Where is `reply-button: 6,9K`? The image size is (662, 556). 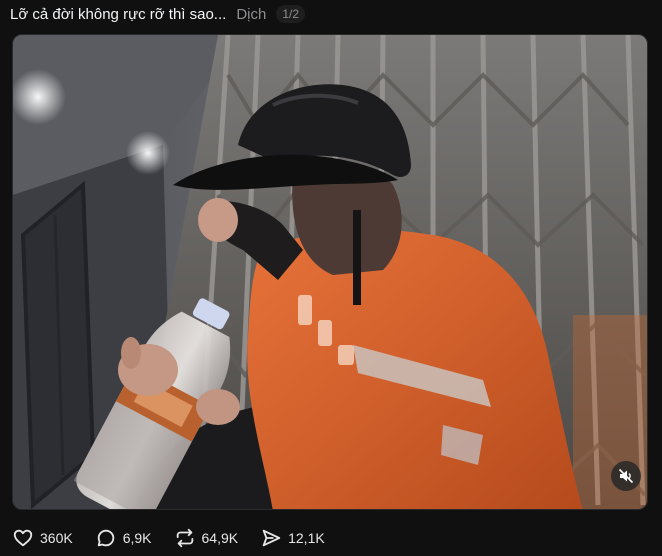 reply-button: 6,9K is located at coordinates (123, 538).